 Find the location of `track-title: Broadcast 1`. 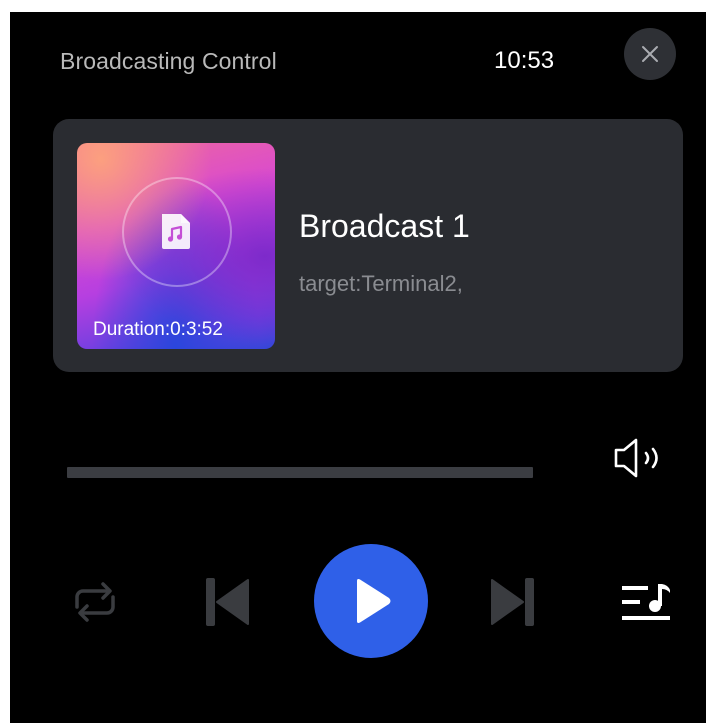

track-title: Broadcast 1 is located at coordinates (384, 226).